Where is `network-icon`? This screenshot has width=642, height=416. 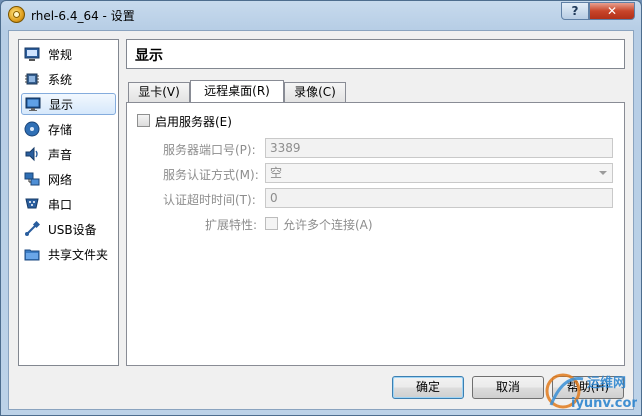 network-icon is located at coordinates (32, 179).